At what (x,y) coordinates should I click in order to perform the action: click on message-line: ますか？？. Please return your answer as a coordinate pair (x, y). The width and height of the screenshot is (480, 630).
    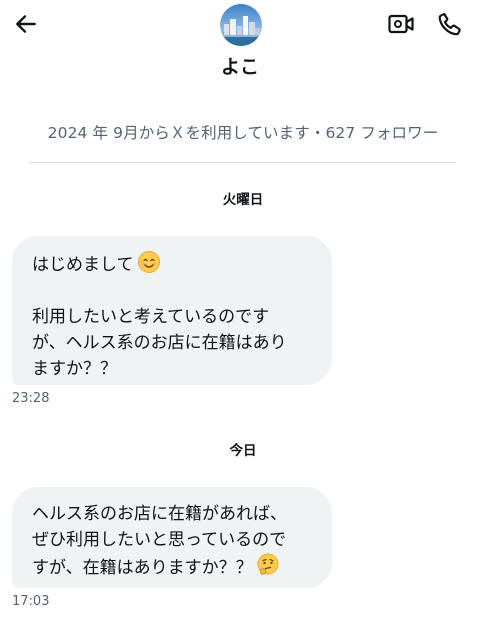
    Looking at the image, I should click on (74, 369).